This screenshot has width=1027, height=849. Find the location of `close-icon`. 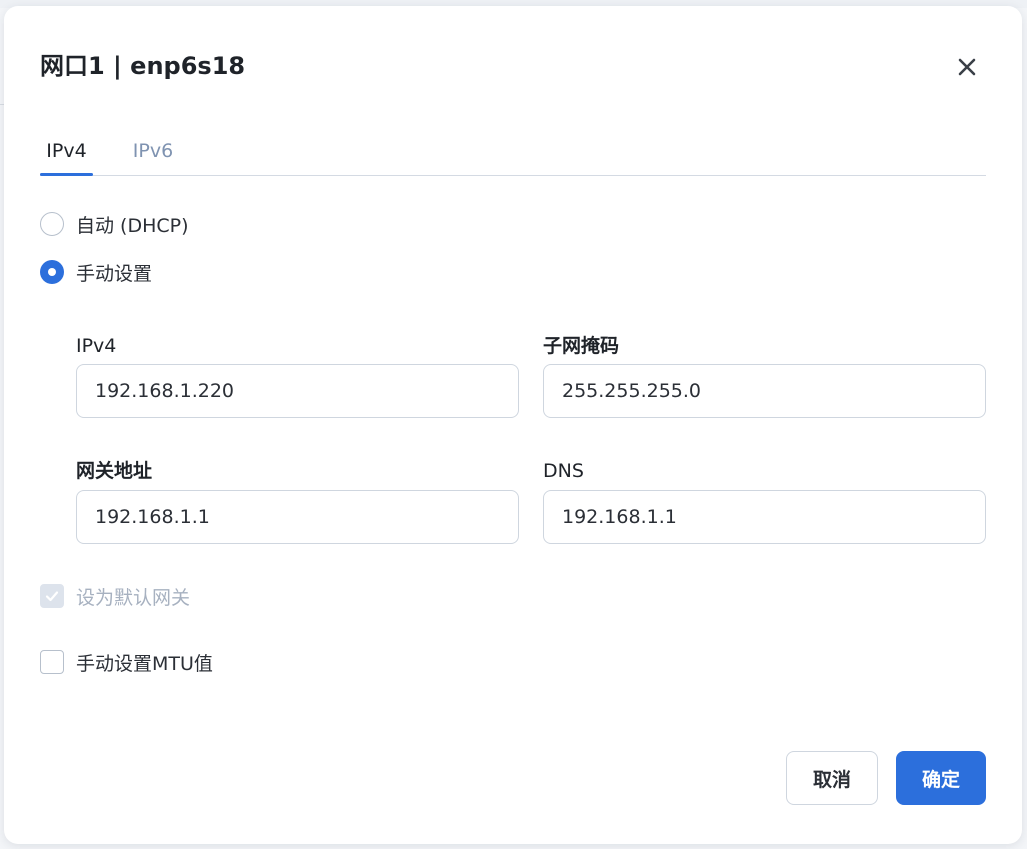

close-icon is located at coordinates (967, 67).